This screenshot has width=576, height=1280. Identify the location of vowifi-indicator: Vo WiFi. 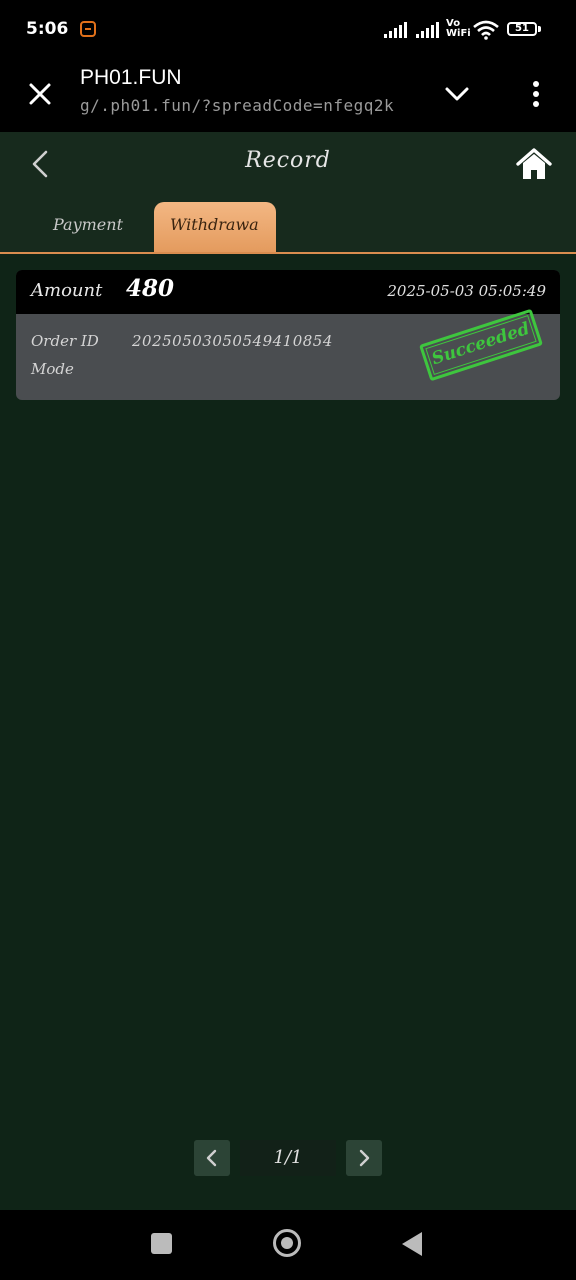
(458, 29).